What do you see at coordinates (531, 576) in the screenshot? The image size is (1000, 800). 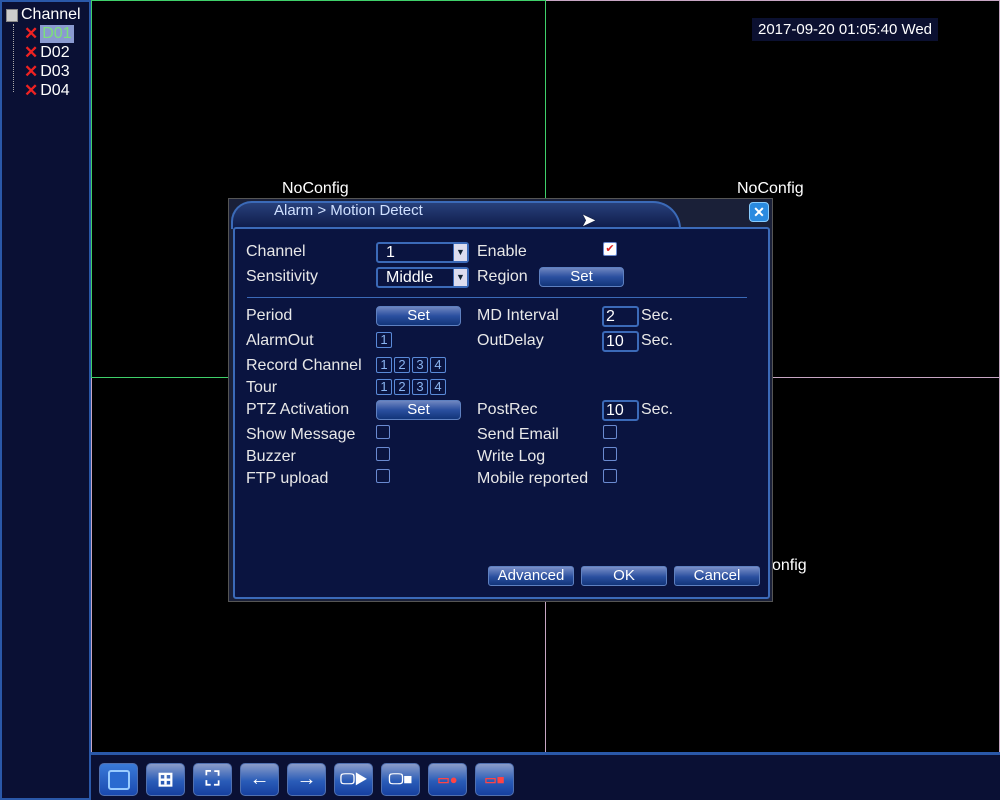 I see `advanced-button: Advanced` at bounding box center [531, 576].